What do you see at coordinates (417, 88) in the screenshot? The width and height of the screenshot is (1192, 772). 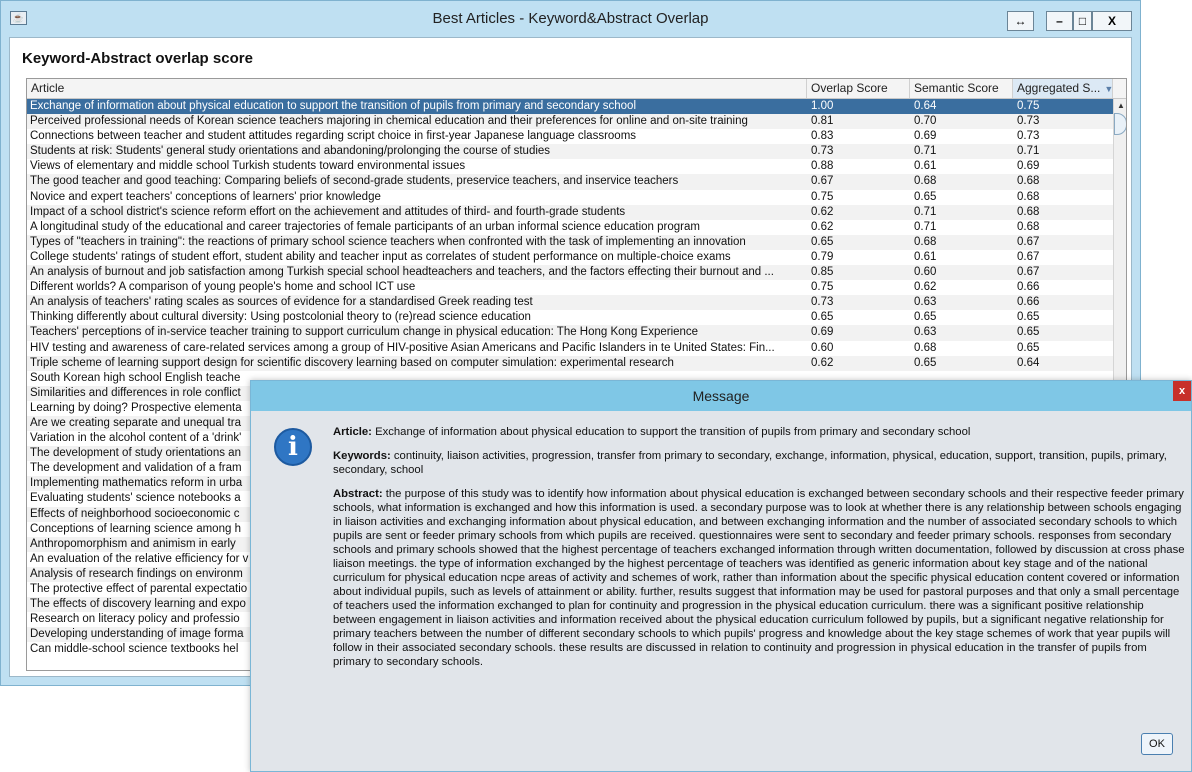 I see `column-header-article: Article` at bounding box center [417, 88].